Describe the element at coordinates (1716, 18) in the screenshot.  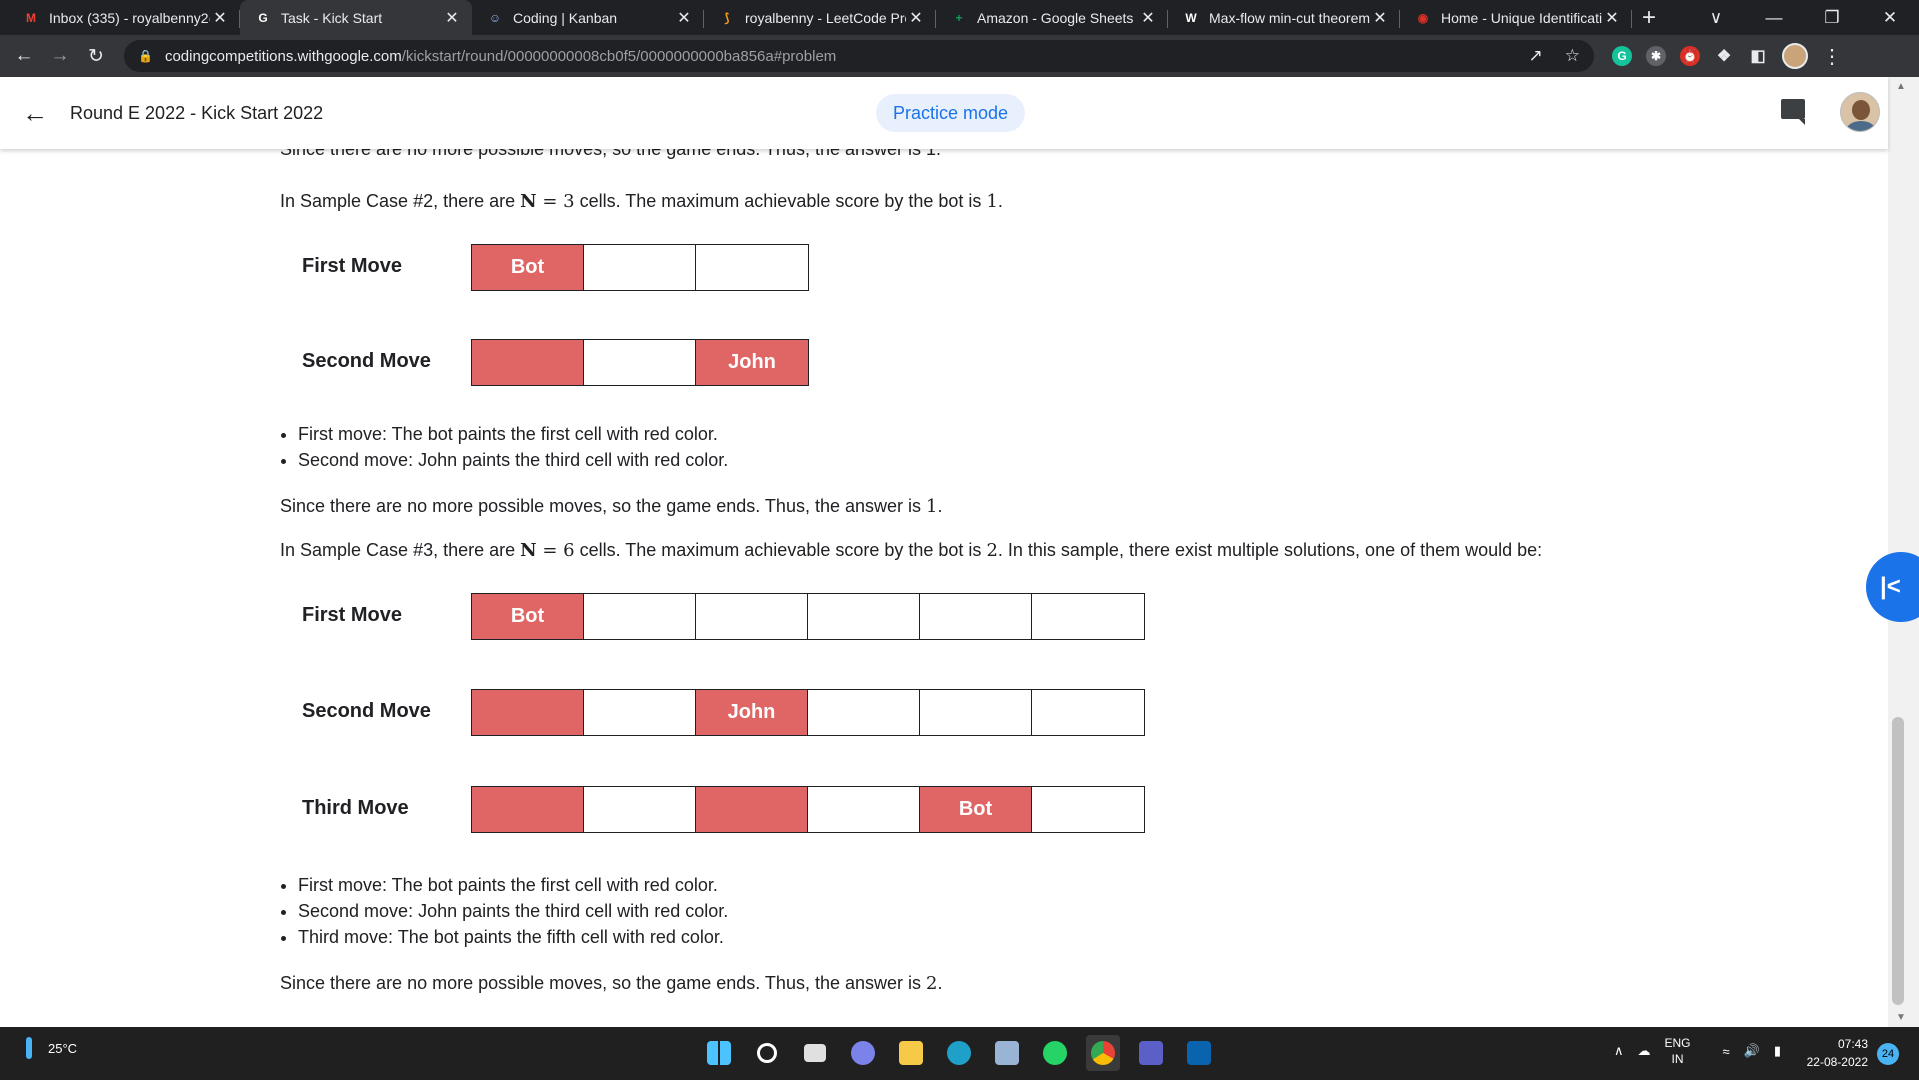
I see `tab-search-icon: ∨` at that location.